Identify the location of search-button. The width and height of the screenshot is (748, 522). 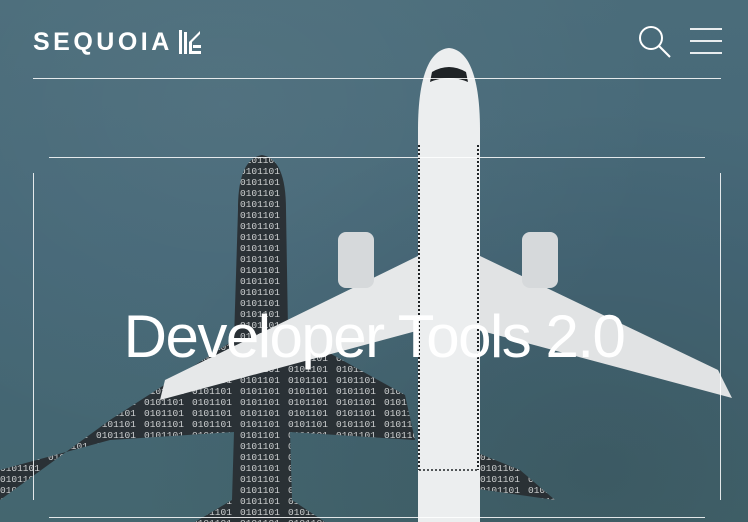
(655, 42).